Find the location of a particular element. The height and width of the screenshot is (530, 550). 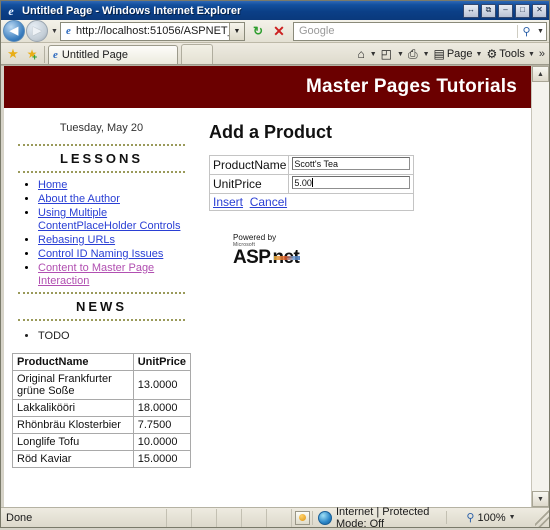

list-item: Control ID Naming Issues is located at coordinates (118, 254).